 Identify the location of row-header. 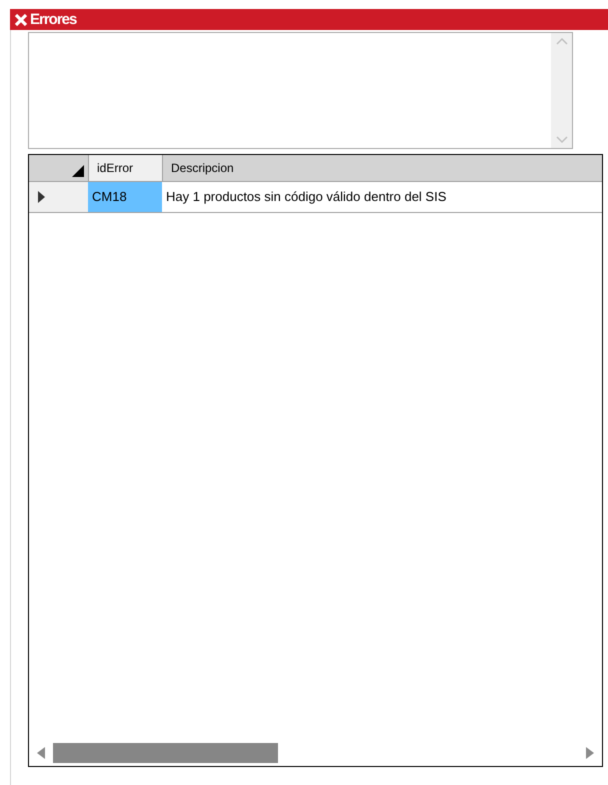
(58, 197).